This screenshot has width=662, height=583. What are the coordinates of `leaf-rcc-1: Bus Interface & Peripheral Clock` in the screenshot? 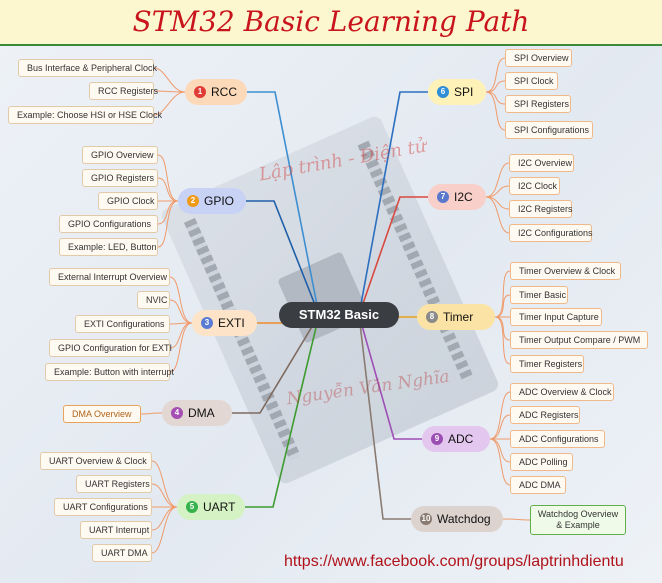 It's located at (87, 68).